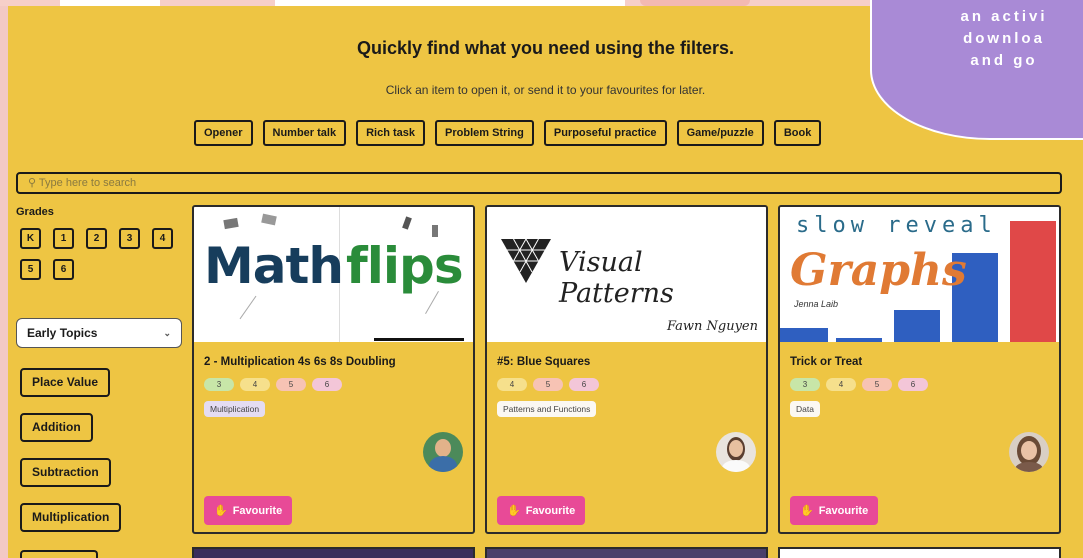 The height and width of the screenshot is (558, 1083). I want to click on card-grades: 4 5 6, so click(548, 384).